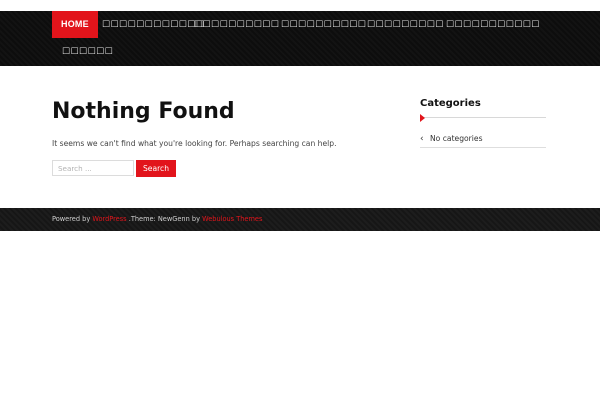 Image resolution: width=600 pixels, height=400 pixels. What do you see at coordinates (156, 168) in the screenshot?
I see `search-button: Search` at bounding box center [156, 168].